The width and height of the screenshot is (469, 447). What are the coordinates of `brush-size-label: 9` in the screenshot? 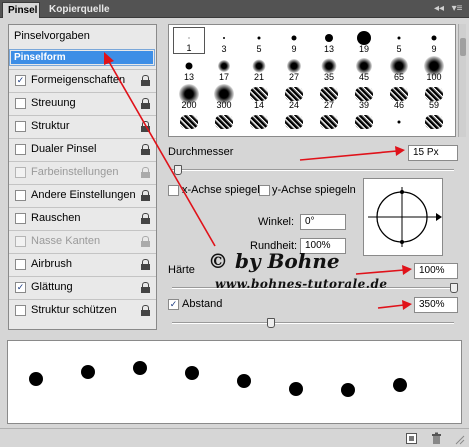 It's located at (434, 49).